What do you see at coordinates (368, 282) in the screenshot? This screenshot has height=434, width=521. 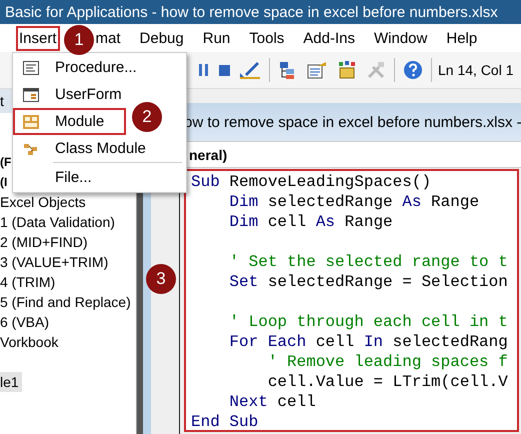 I see `code-line: Set selectedRange = Selection` at bounding box center [368, 282].